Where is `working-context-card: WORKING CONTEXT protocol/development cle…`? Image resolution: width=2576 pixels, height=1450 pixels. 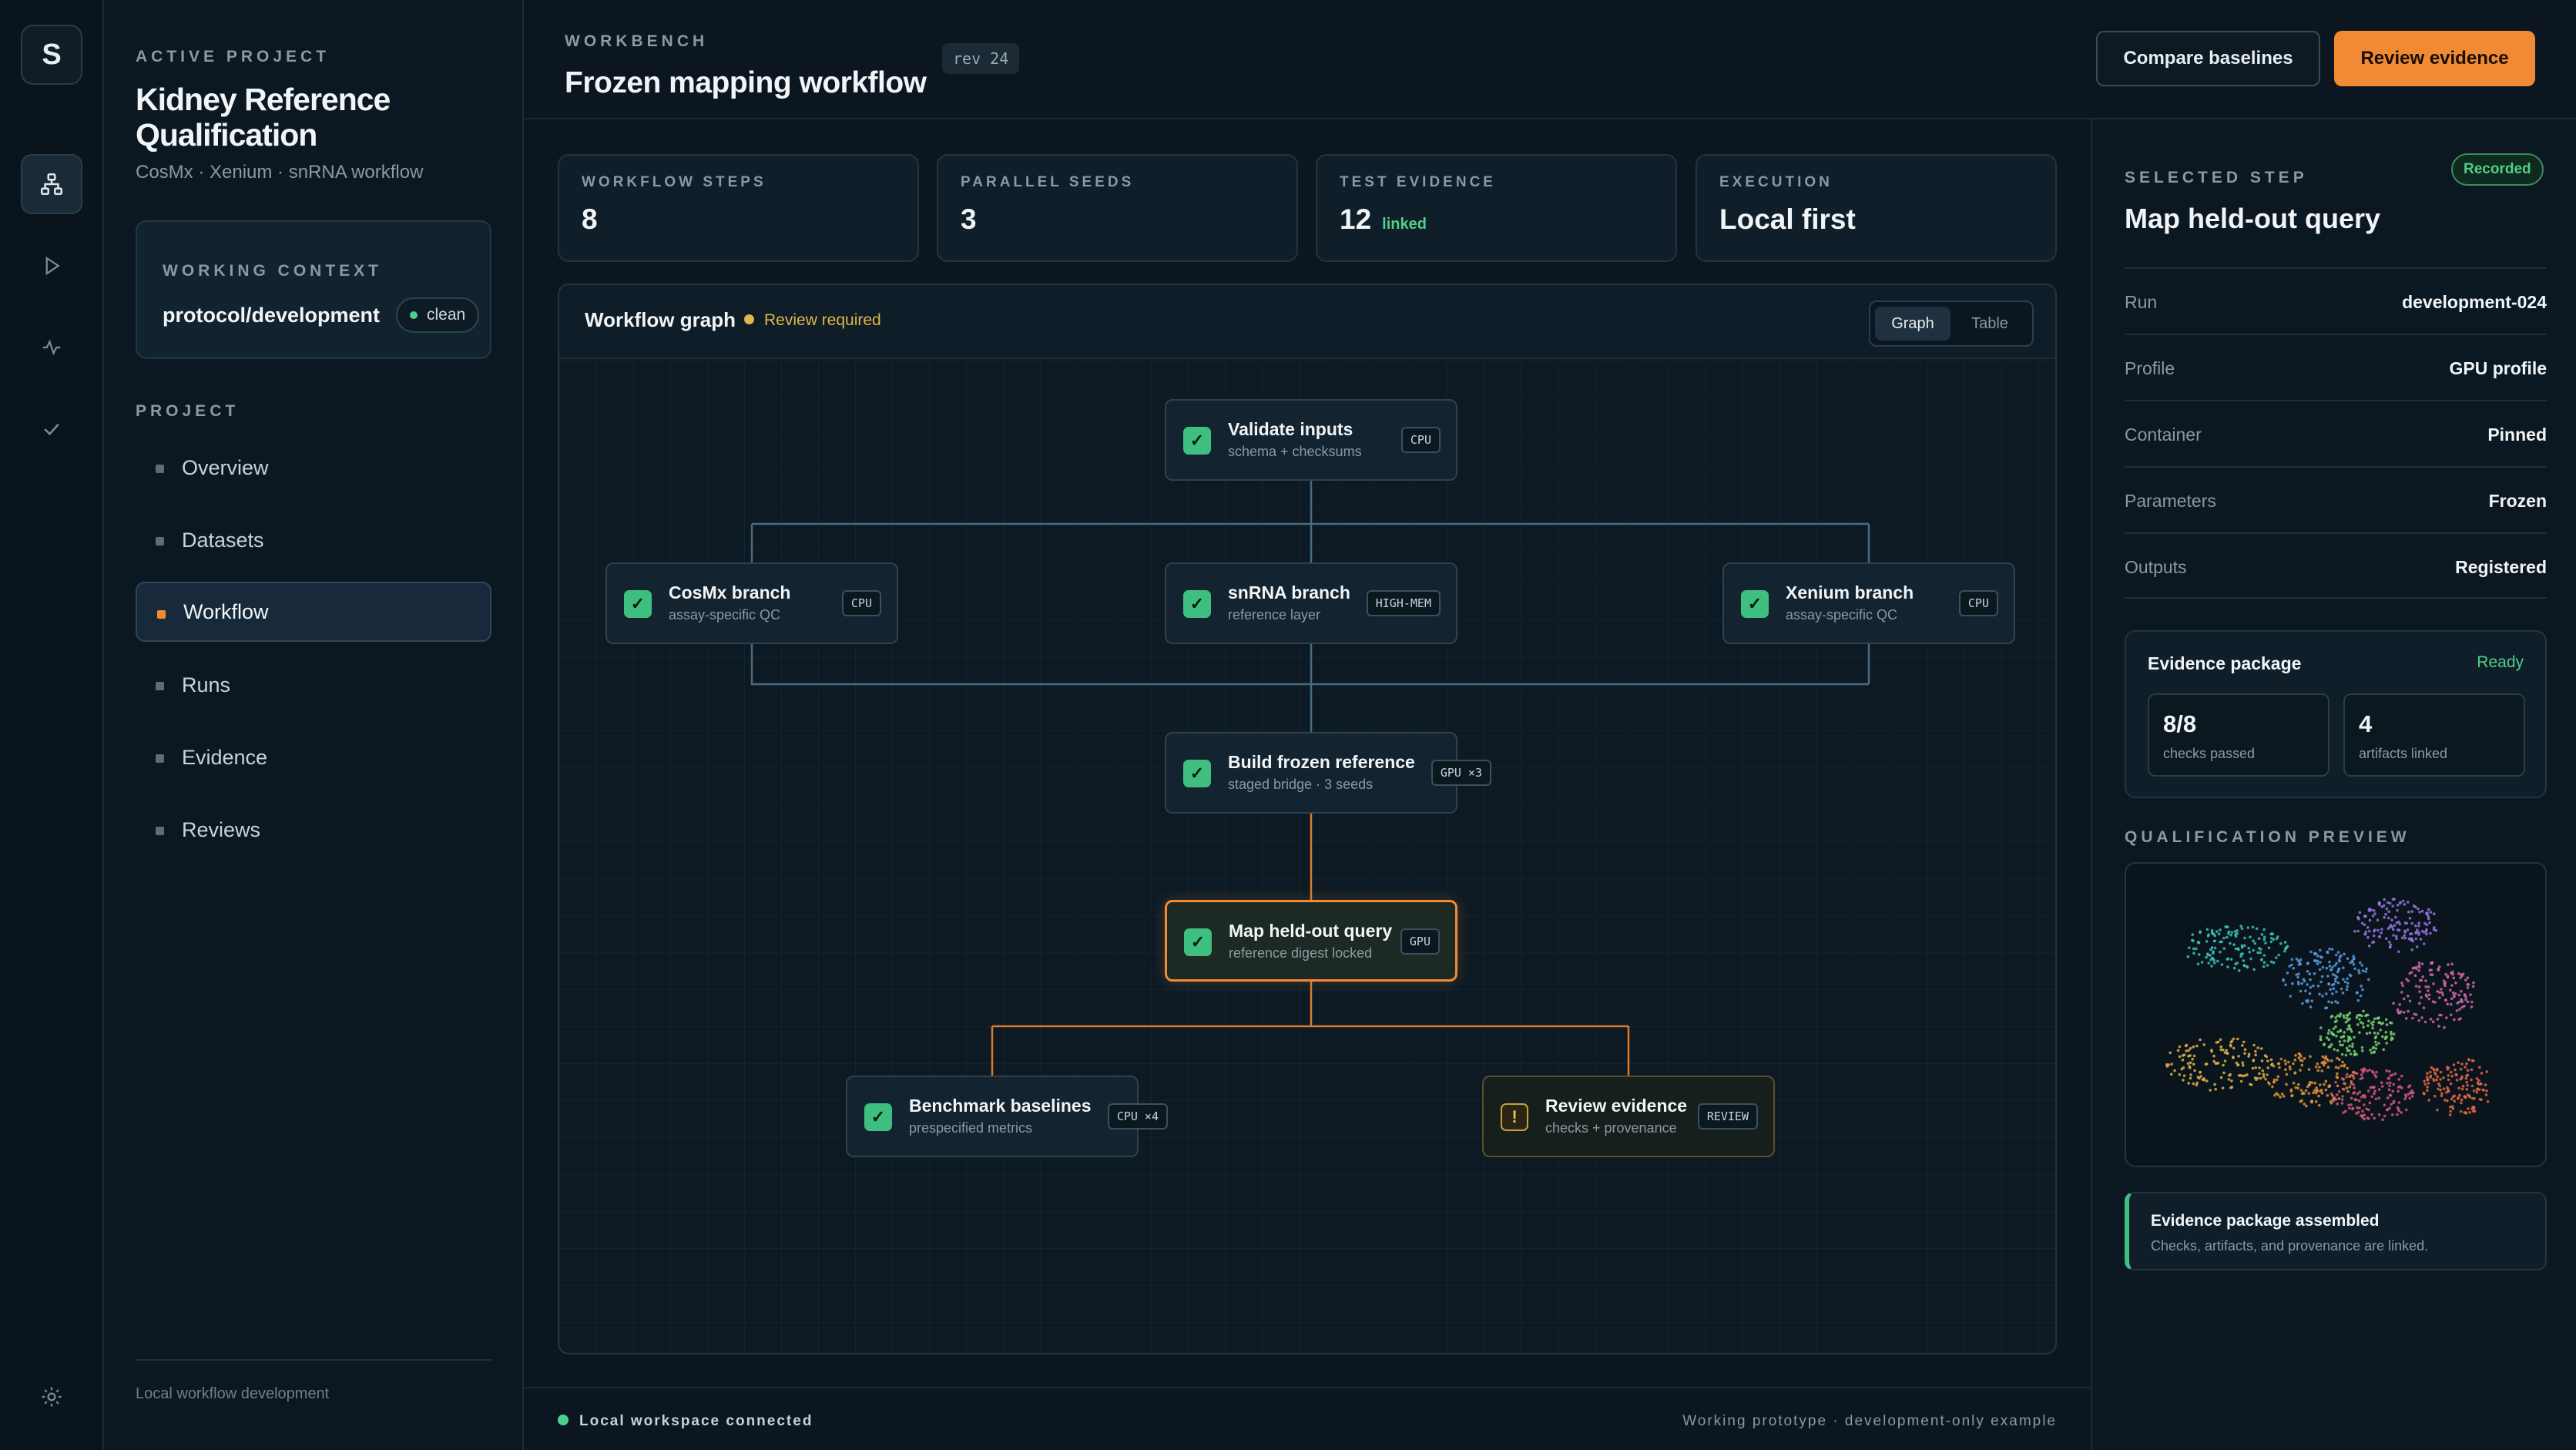
working-context-card: WORKING CONTEXT protocol/development cle… is located at coordinates (313, 289).